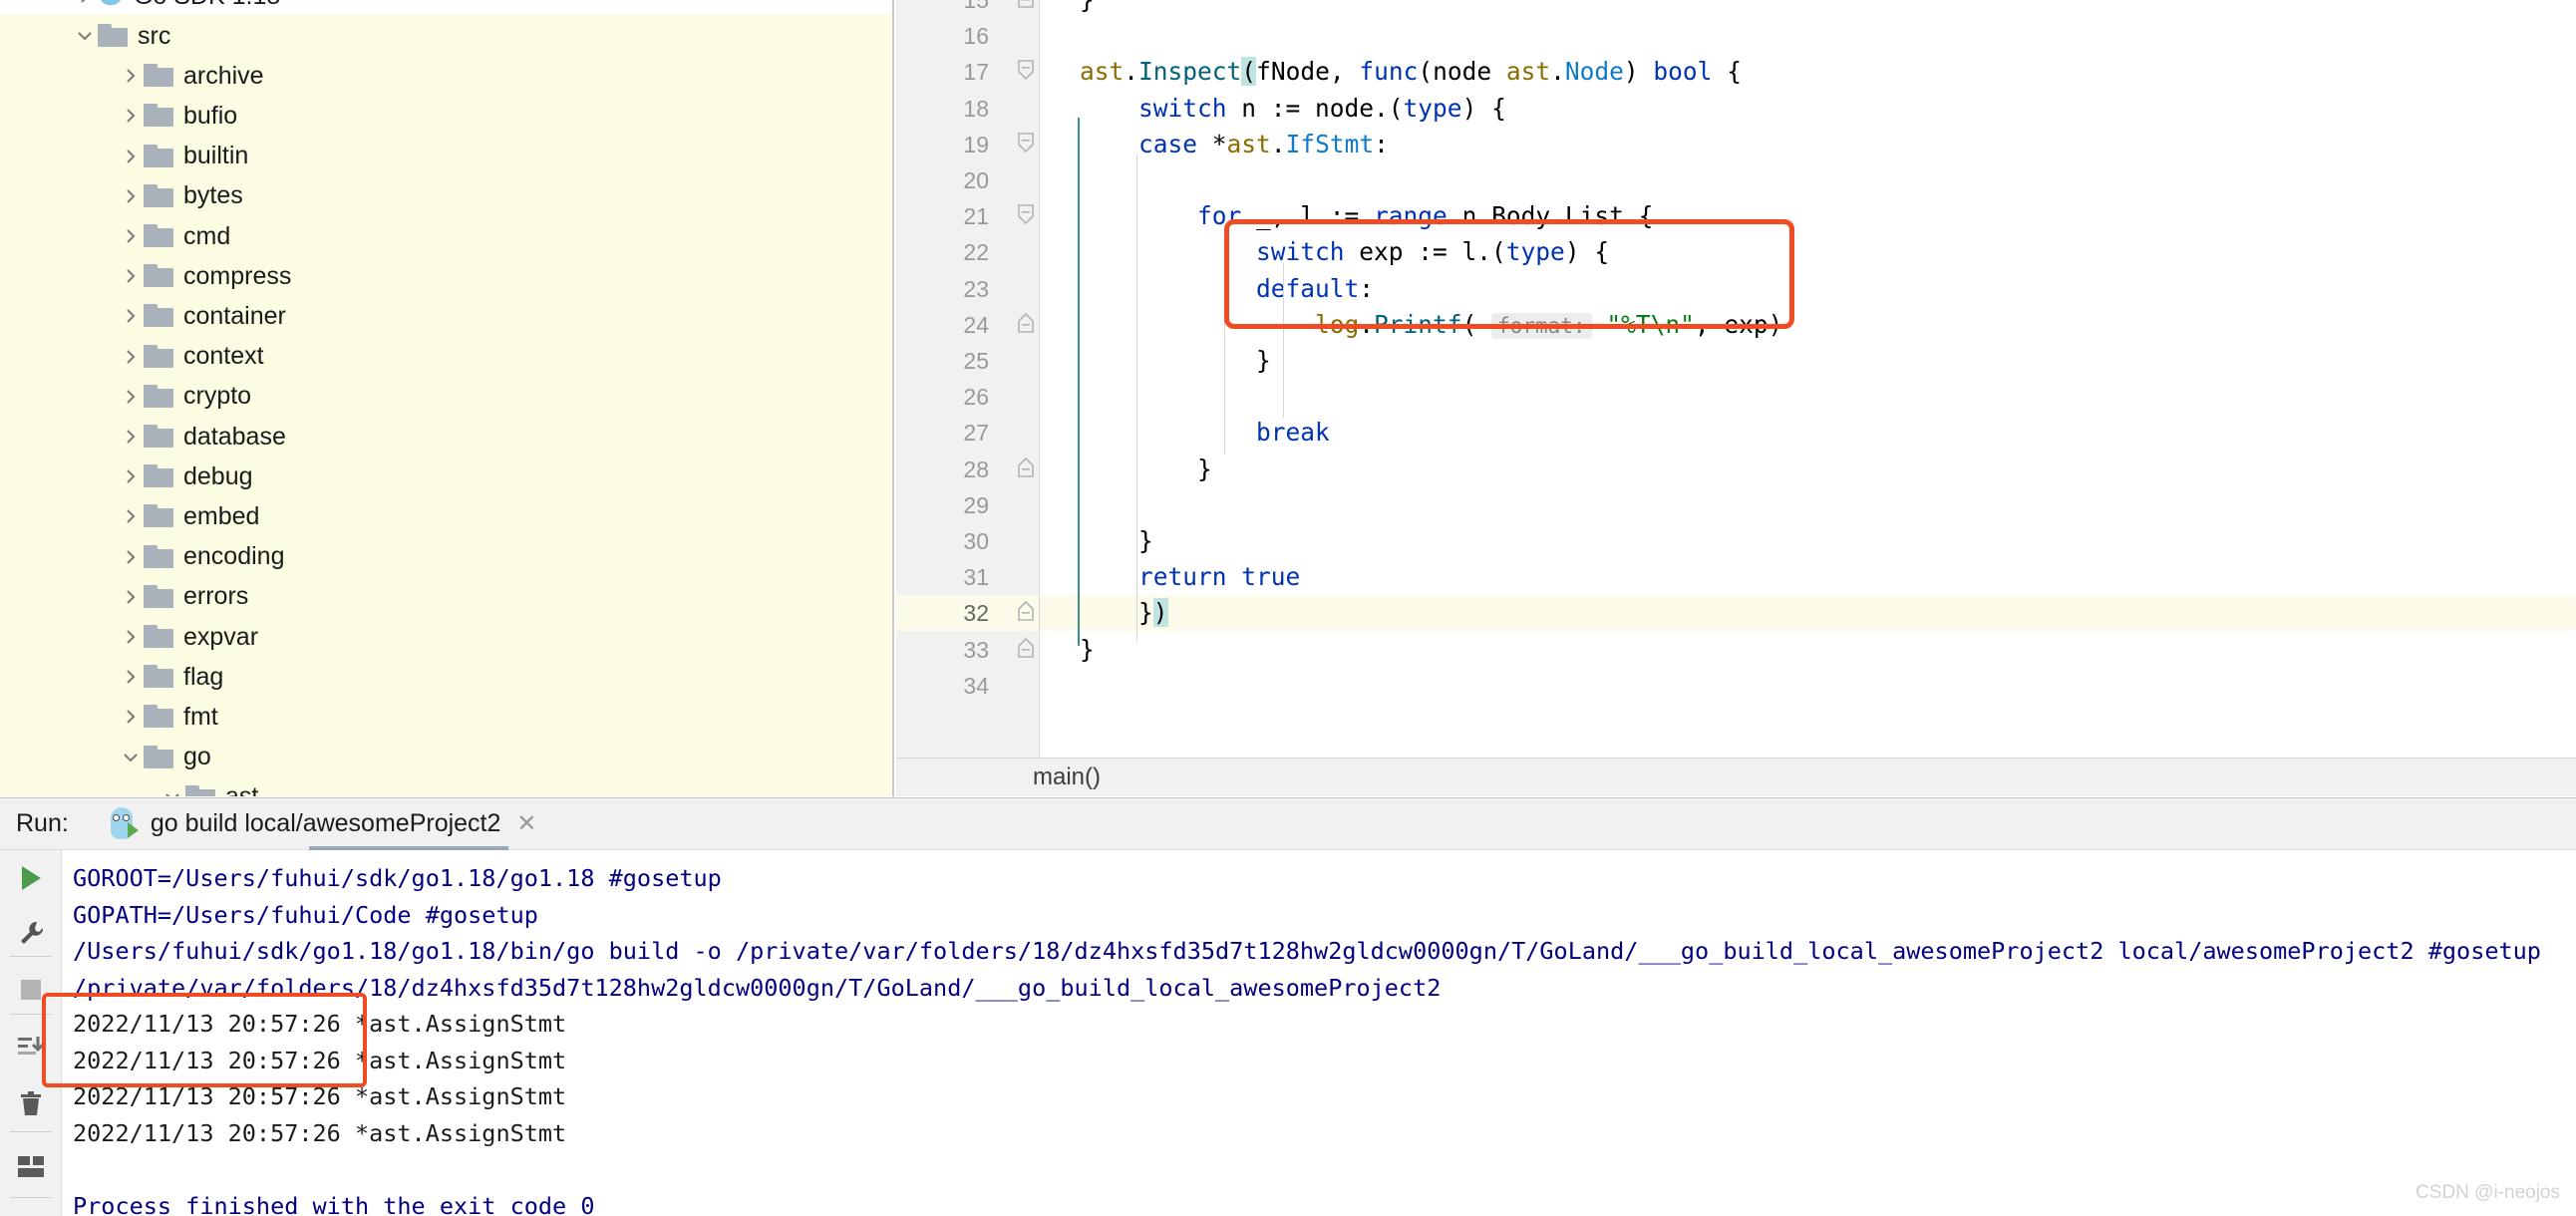  Describe the element at coordinates (31, 1167) in the screenshot. I see `layout-settings-button` at that location.